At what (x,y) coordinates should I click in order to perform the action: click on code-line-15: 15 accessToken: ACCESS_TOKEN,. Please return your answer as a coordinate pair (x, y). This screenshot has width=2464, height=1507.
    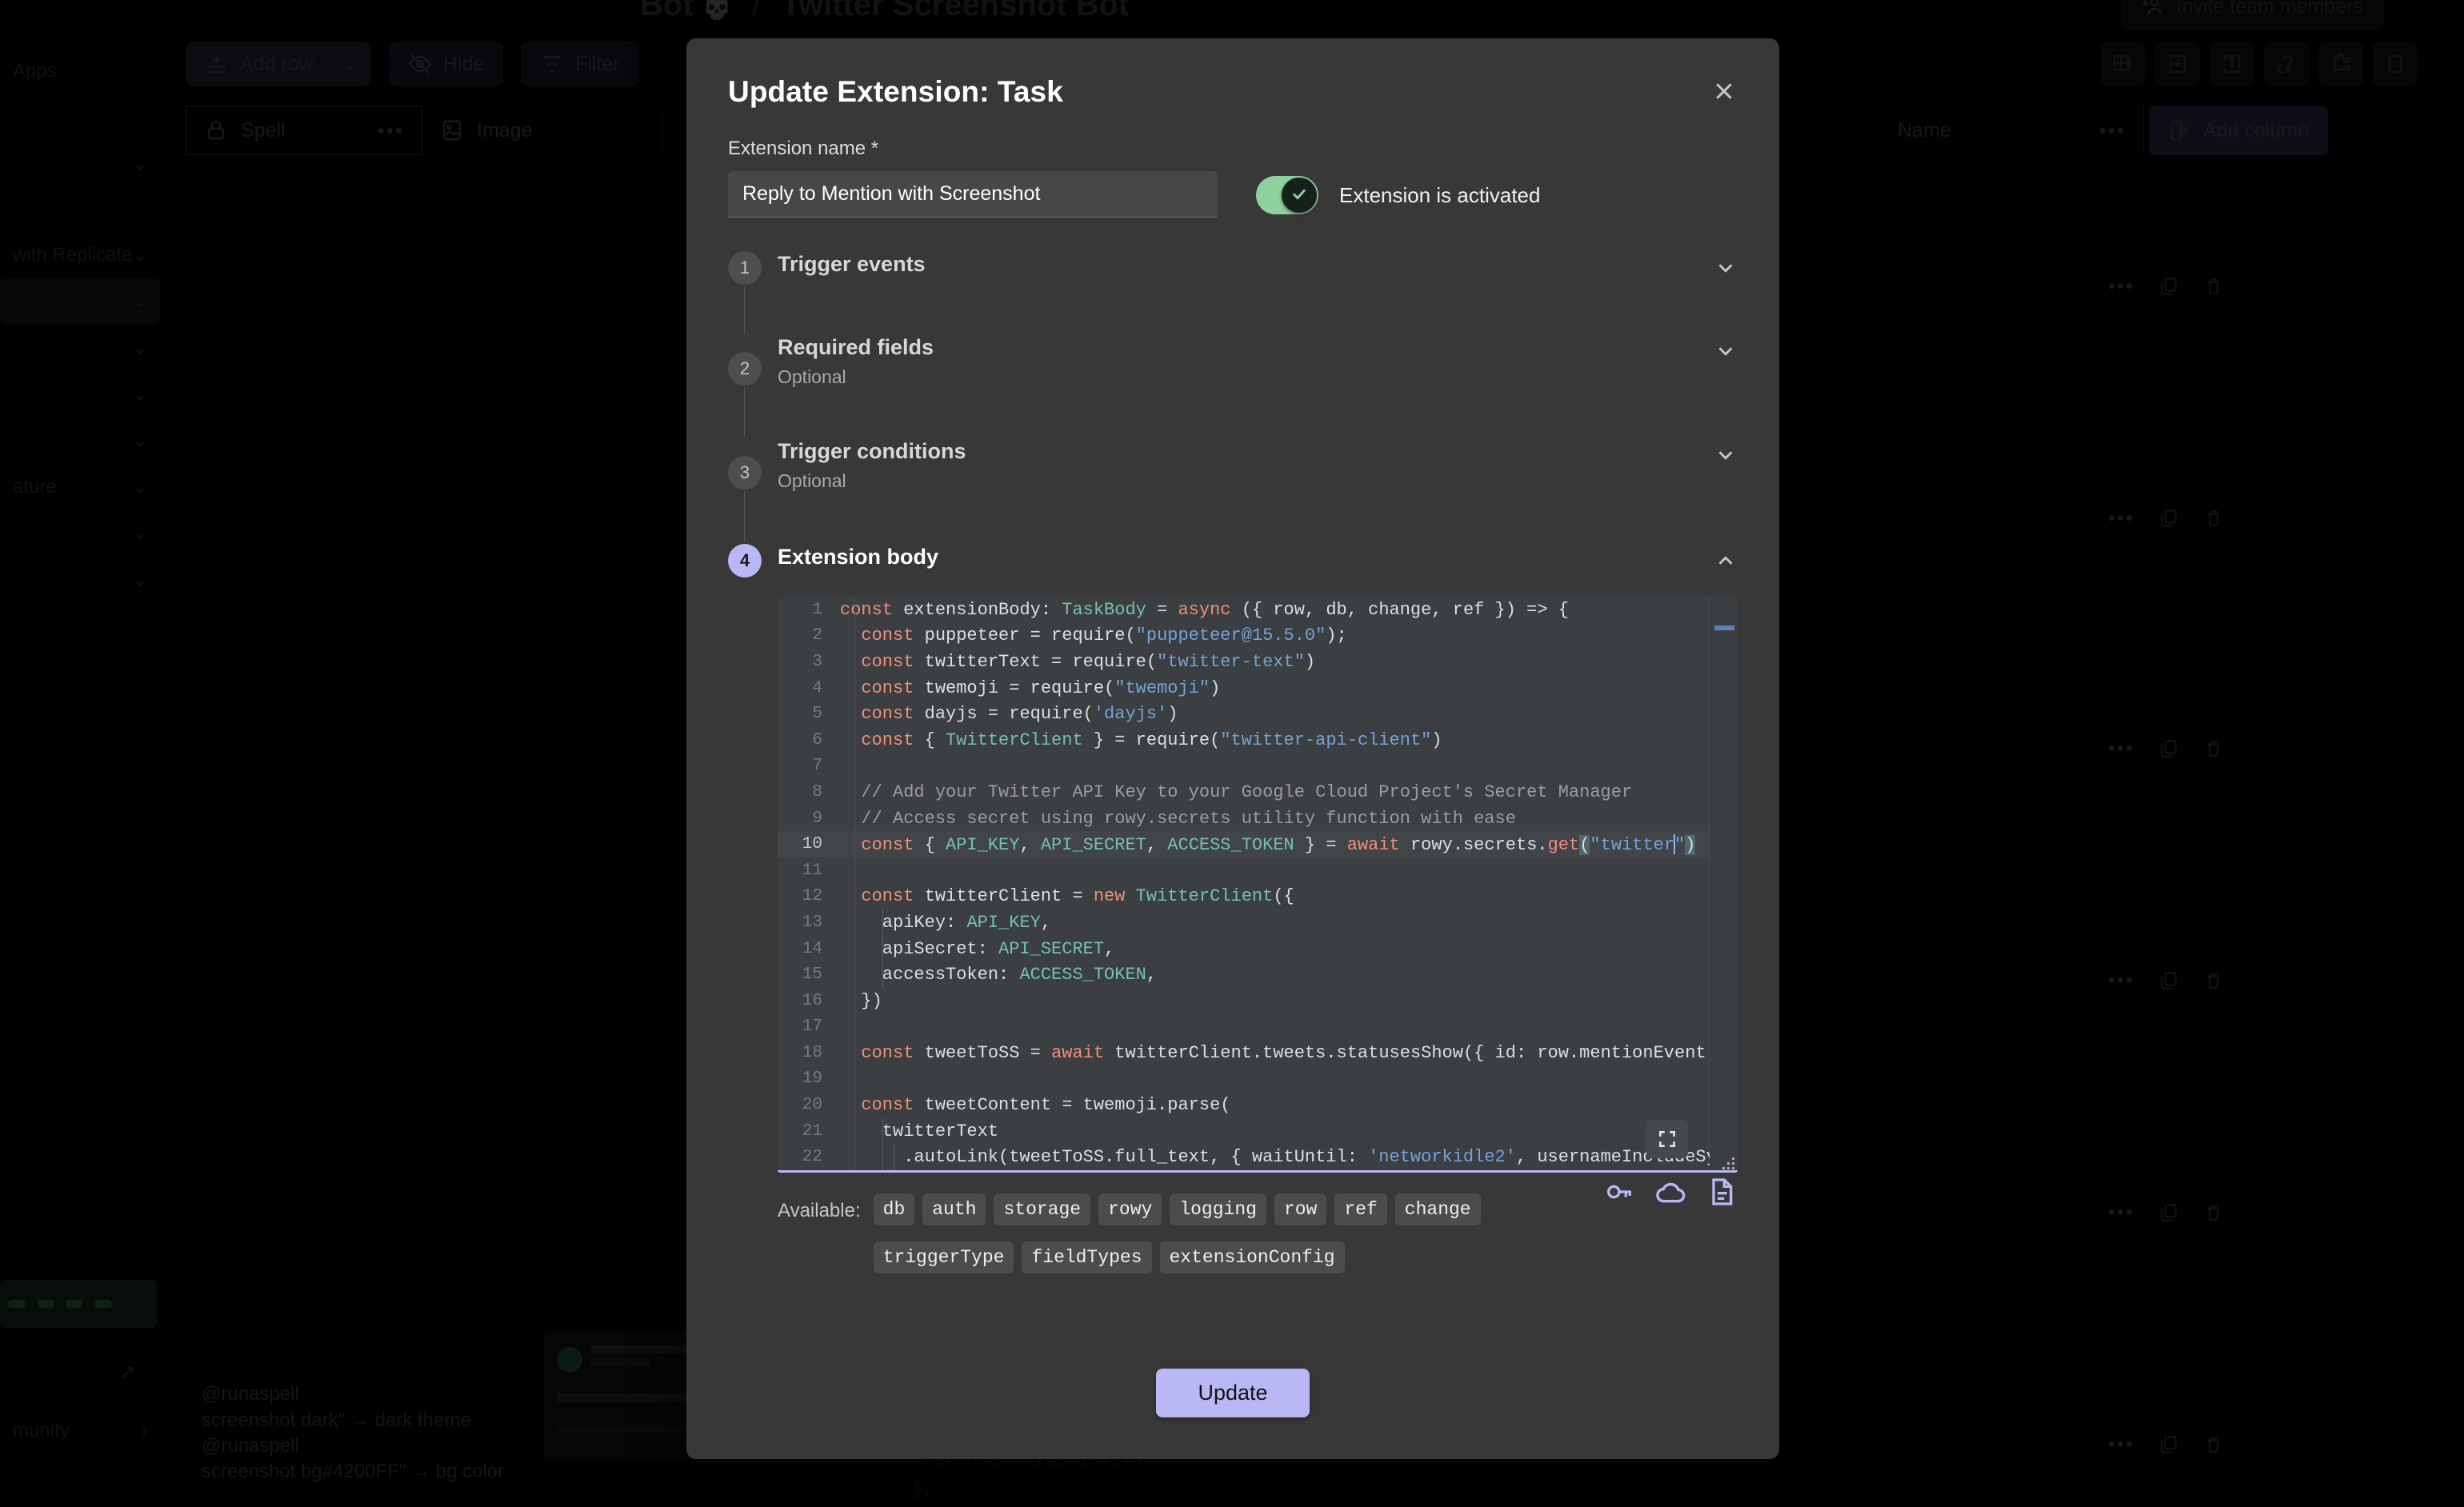
    Looking at the image, I should click on (1258, 974).